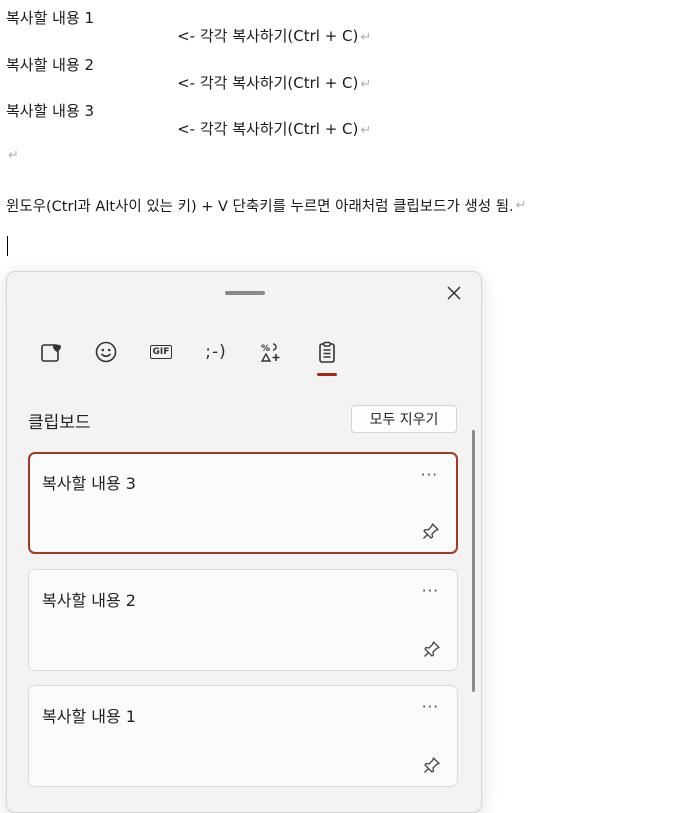 The image size is (700, 813). I want to click on tab-kaomoji: ;-), so click(216, 352).